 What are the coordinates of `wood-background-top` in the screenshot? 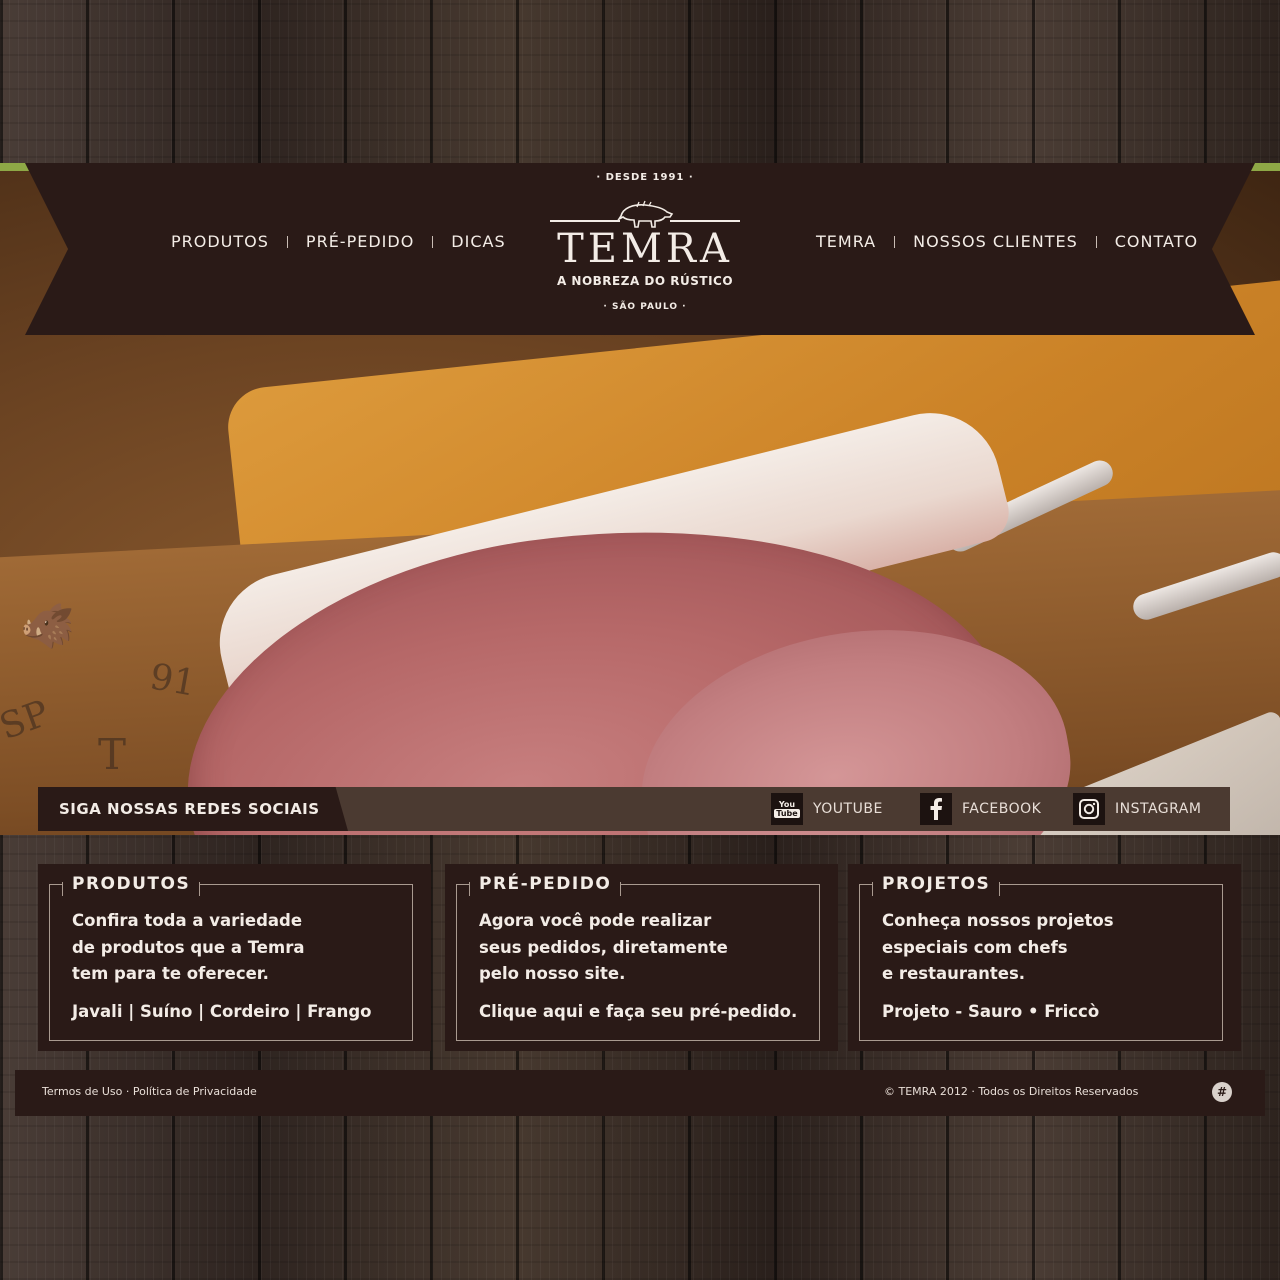 It's located at (640, 81).